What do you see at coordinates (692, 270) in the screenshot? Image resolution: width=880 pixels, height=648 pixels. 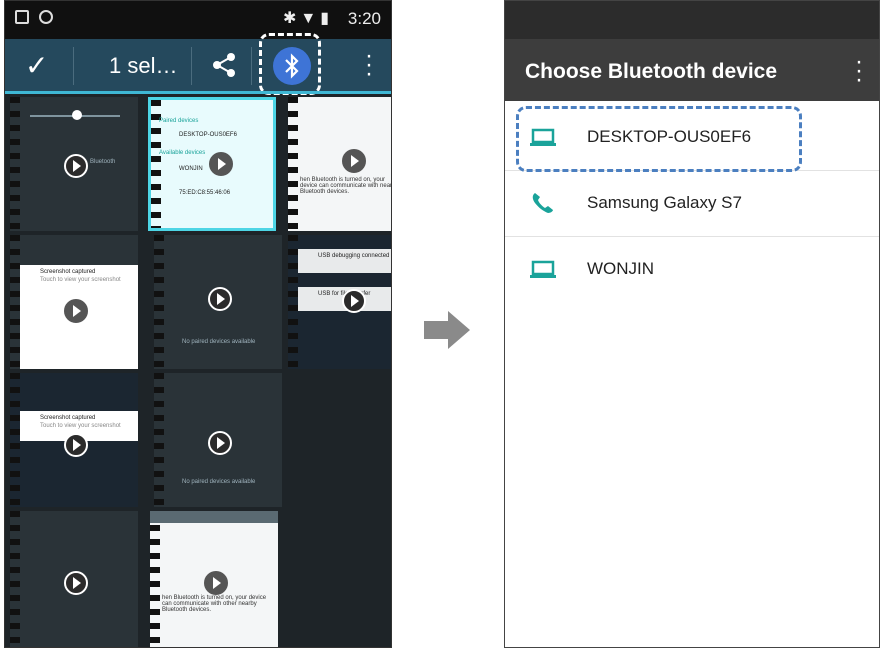 I see `device-row-wonjin: WONJIN` at bounding box center [692, 270].